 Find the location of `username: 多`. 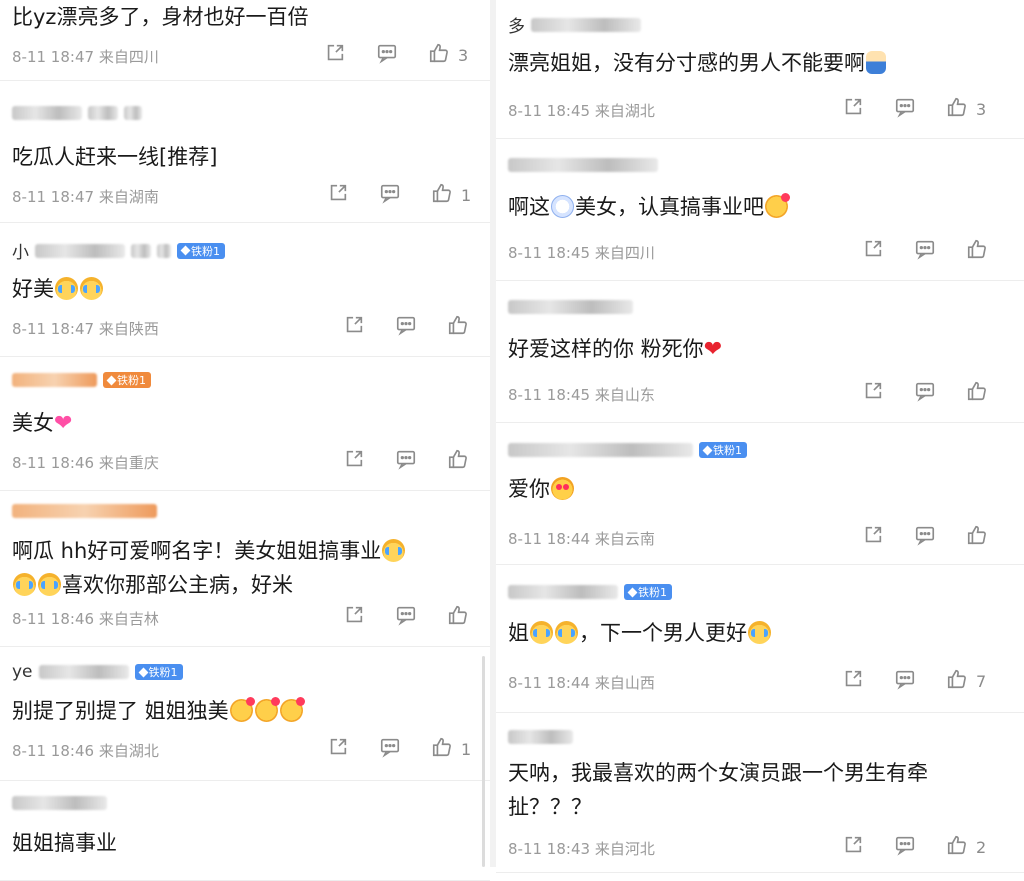

username: 多 is located at coordinates (574, 24).